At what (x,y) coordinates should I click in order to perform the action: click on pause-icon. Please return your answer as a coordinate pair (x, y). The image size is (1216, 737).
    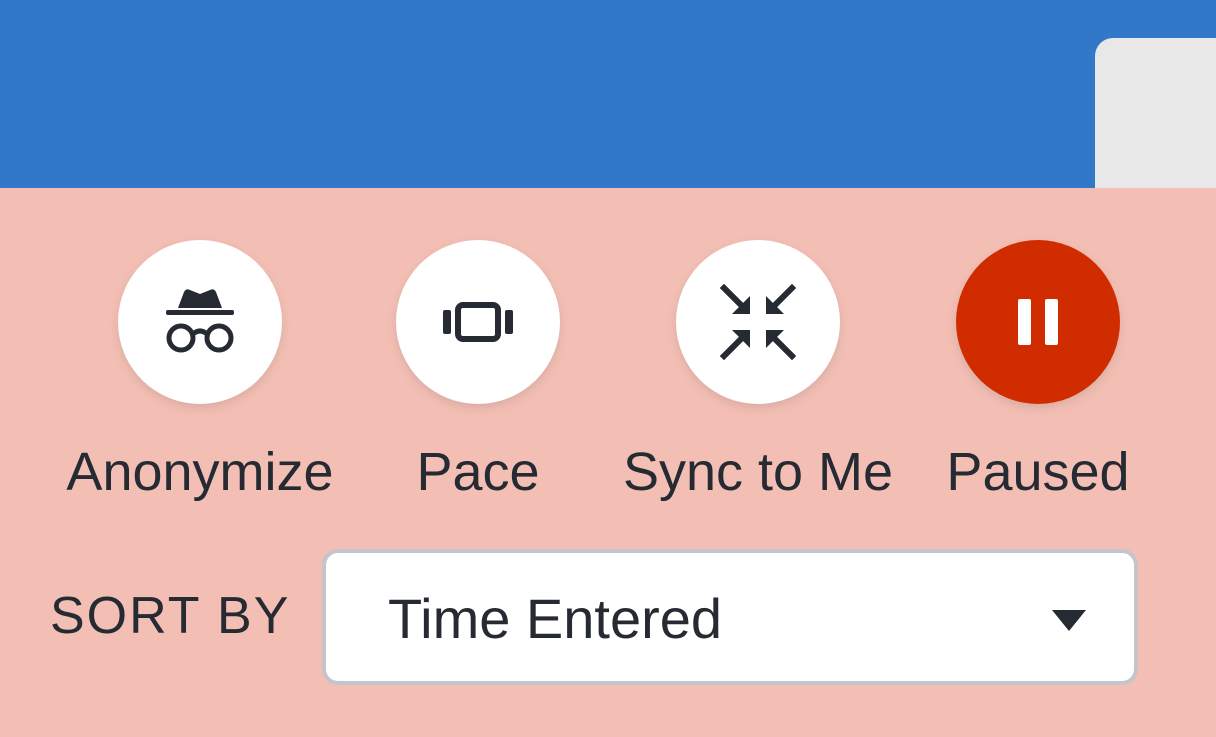
    Looking at the image, I should click on (1038, 322).